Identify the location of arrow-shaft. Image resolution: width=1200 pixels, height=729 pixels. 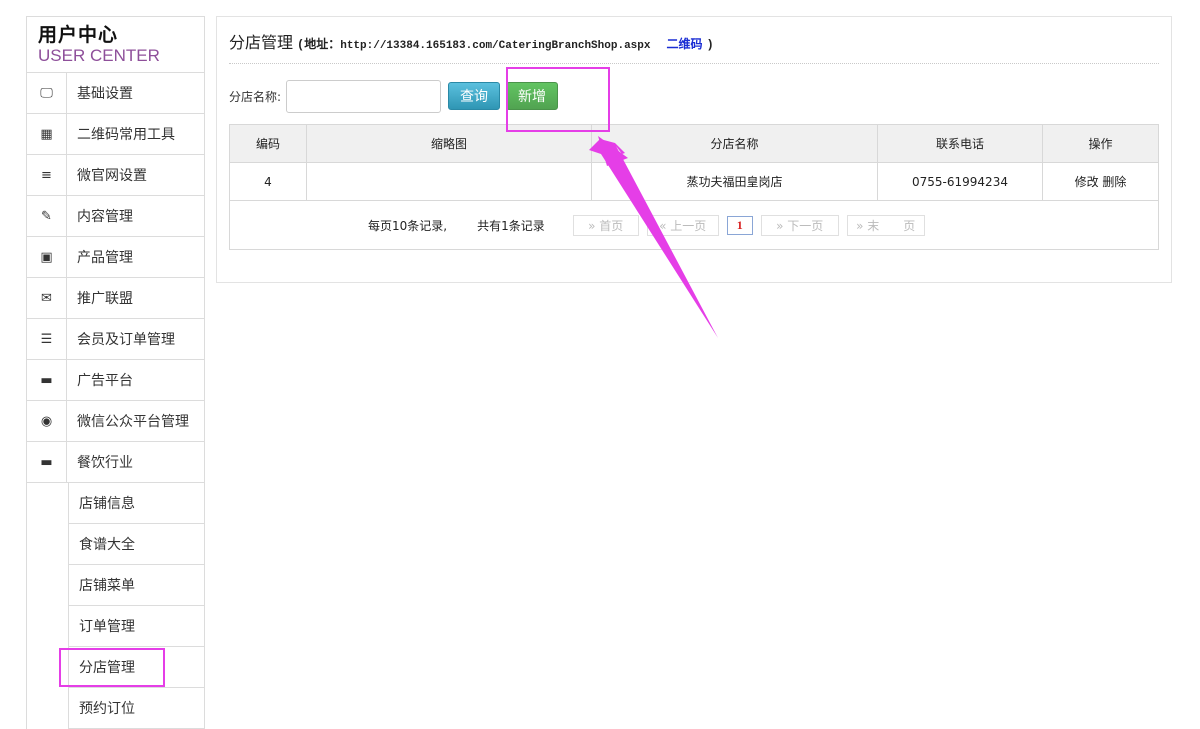
(653, 238).